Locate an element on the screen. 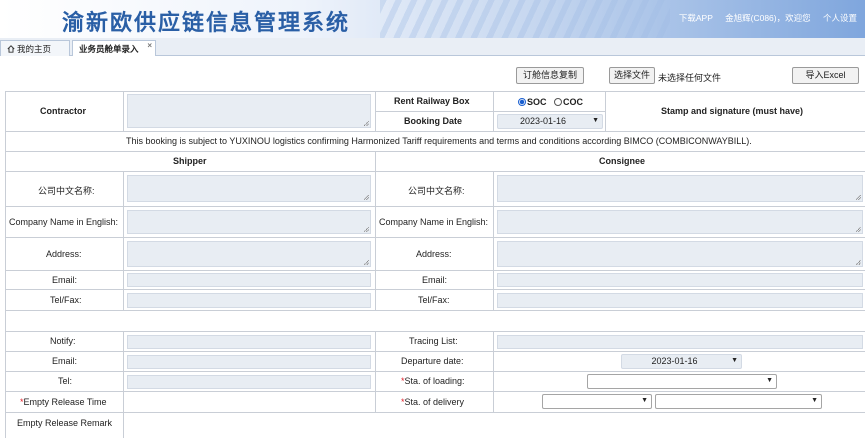 The height and width of the screenshot is (438, 865). notify-email-label-cell: Email: is located at coordinates (65, 362).